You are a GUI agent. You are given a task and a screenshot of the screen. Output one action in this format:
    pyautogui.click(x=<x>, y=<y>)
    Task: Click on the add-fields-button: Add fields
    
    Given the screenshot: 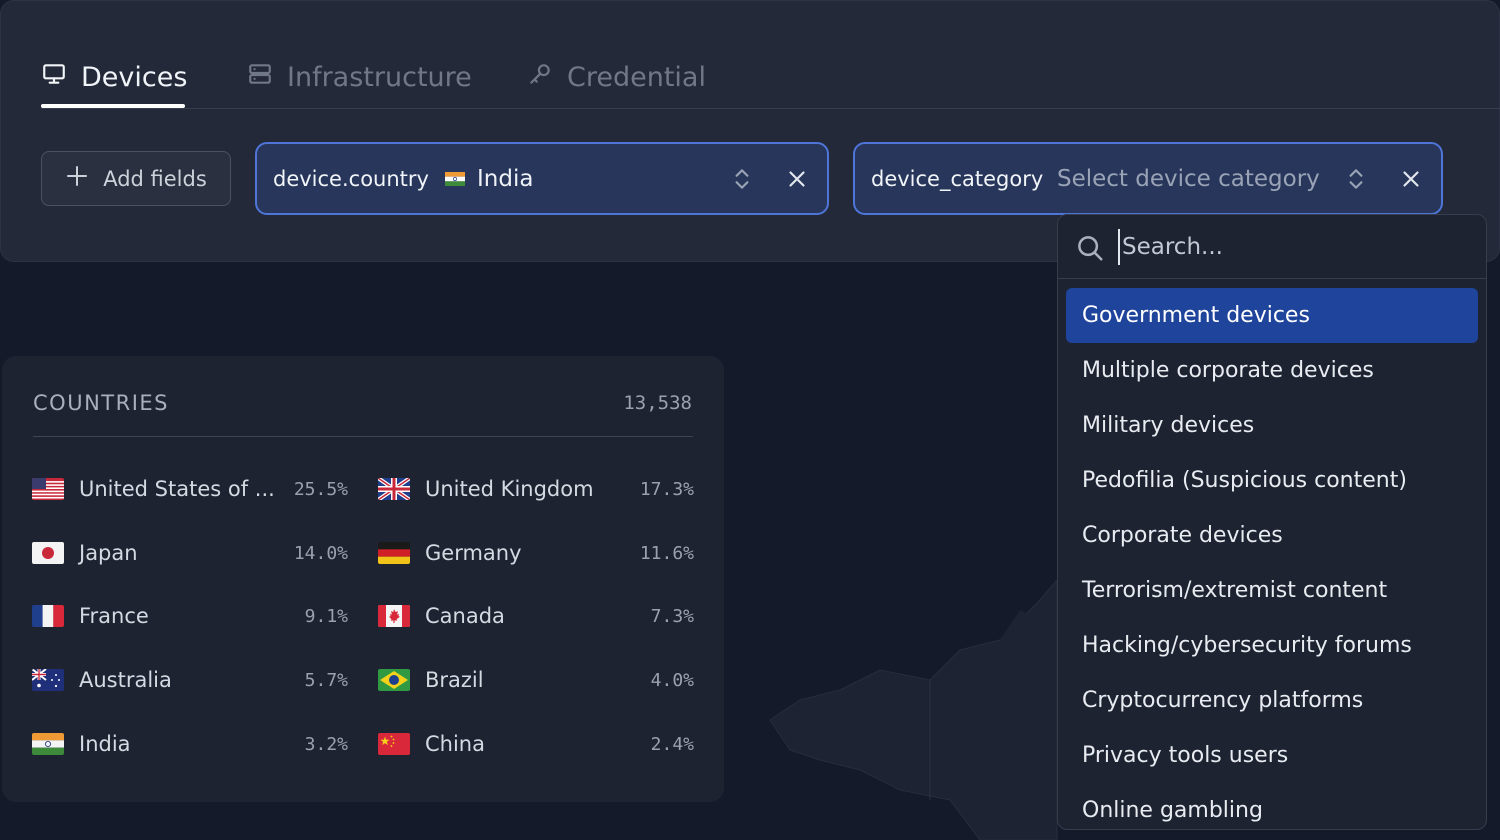 What is the action you would take?
    pyautogui.click(x=136, y=178)
    